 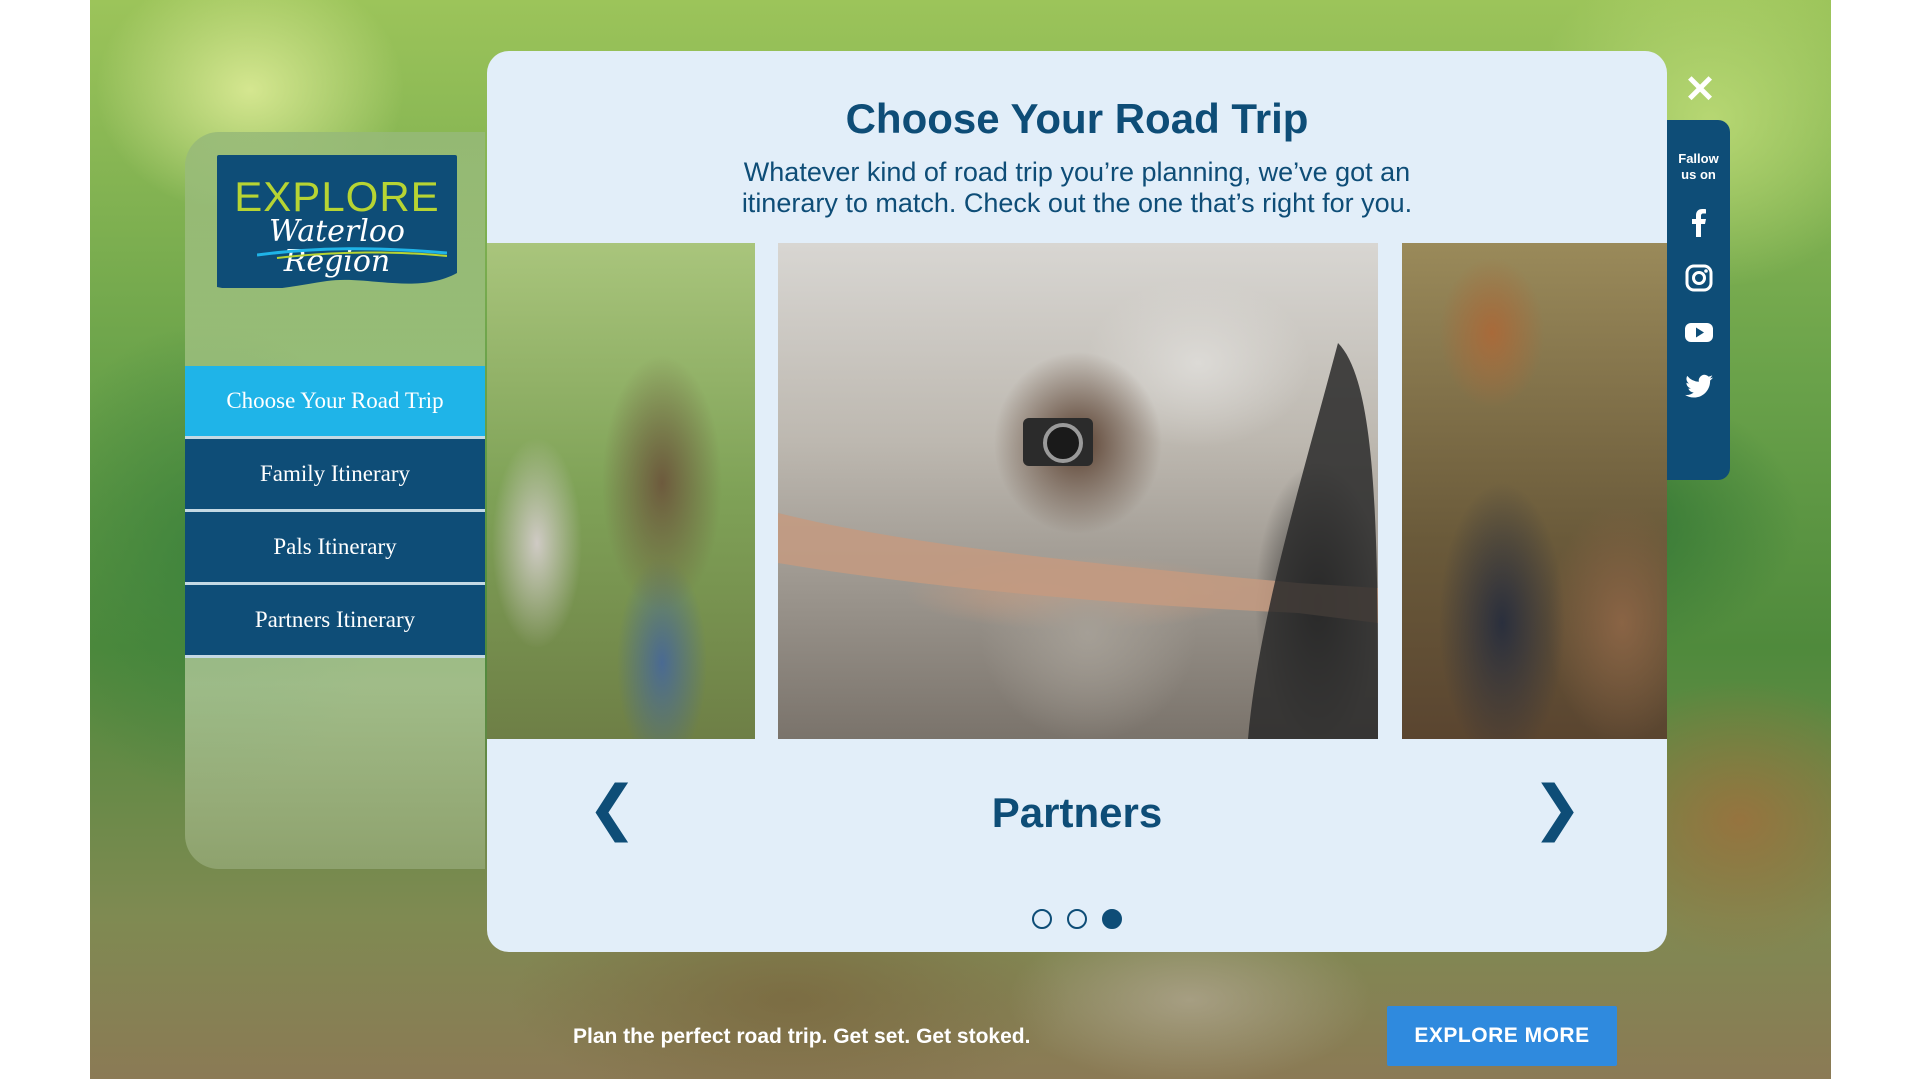 I want to click on follow-label-line2: us on, so click(x=1698, y=174).